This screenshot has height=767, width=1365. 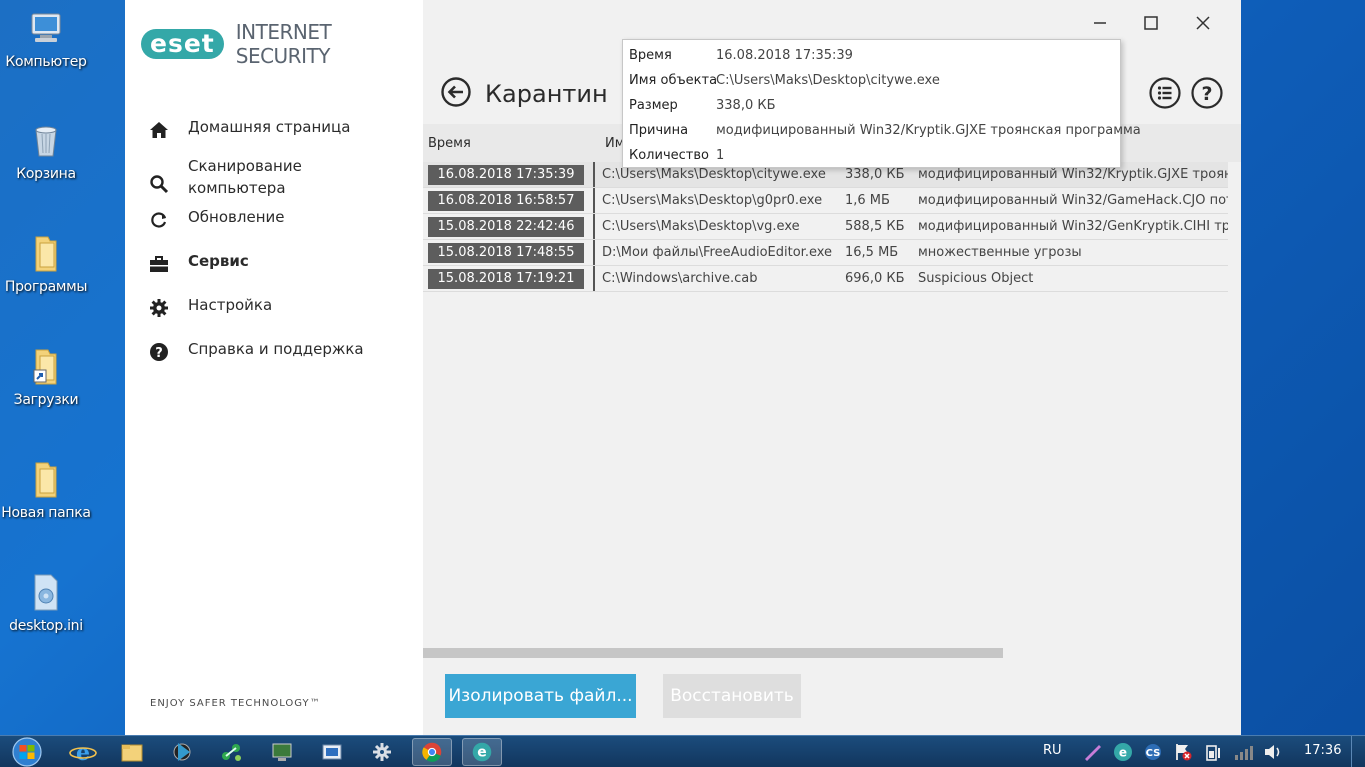 I want to click on file-explorer-icon, so click(x=132, y=752).